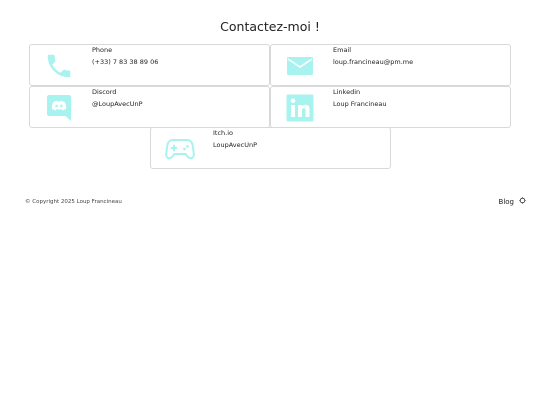 The image size is (540, 405). Describe the element at coordinates (73, 202) in the screenshot. I see `copyright-text: © Copyright 2025 Loup Francineau` at that location.